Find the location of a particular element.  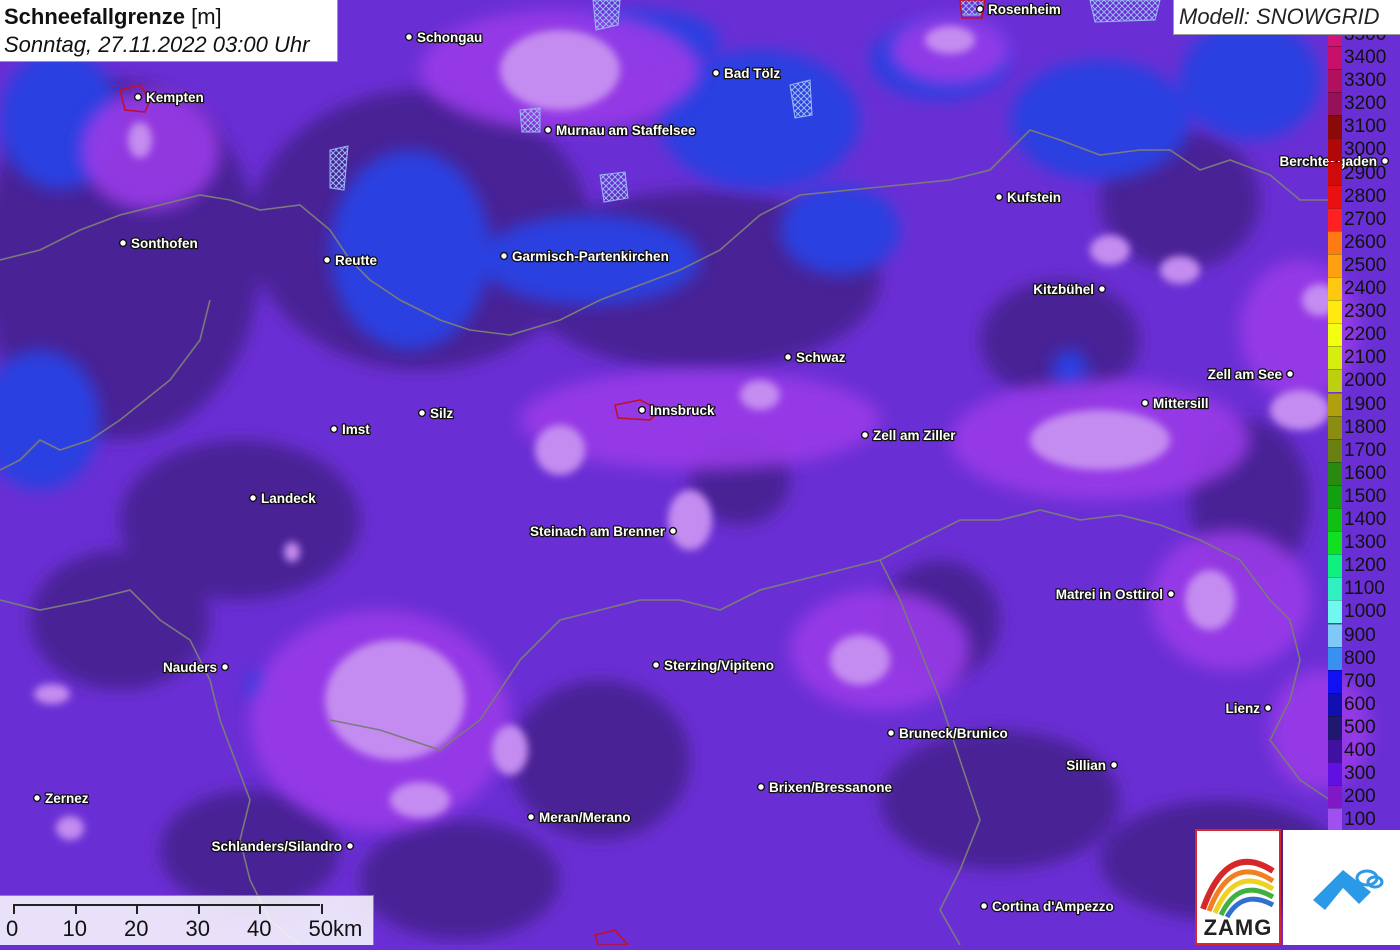

place-label: Matrei in Osttirol is located at coordinates (1109, 594).